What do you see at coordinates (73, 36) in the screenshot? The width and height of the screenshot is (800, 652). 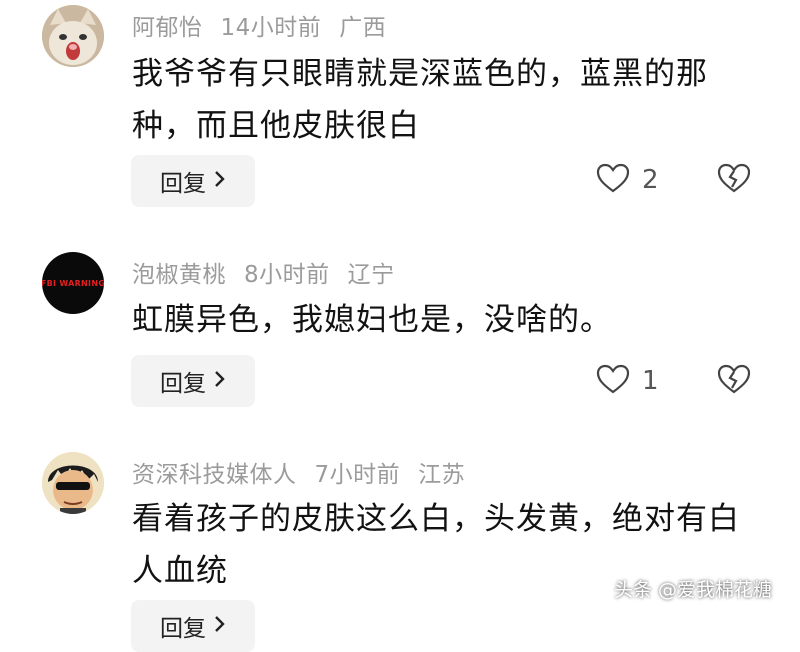 I see `avatar-cat` at bounding box center [73, 36].